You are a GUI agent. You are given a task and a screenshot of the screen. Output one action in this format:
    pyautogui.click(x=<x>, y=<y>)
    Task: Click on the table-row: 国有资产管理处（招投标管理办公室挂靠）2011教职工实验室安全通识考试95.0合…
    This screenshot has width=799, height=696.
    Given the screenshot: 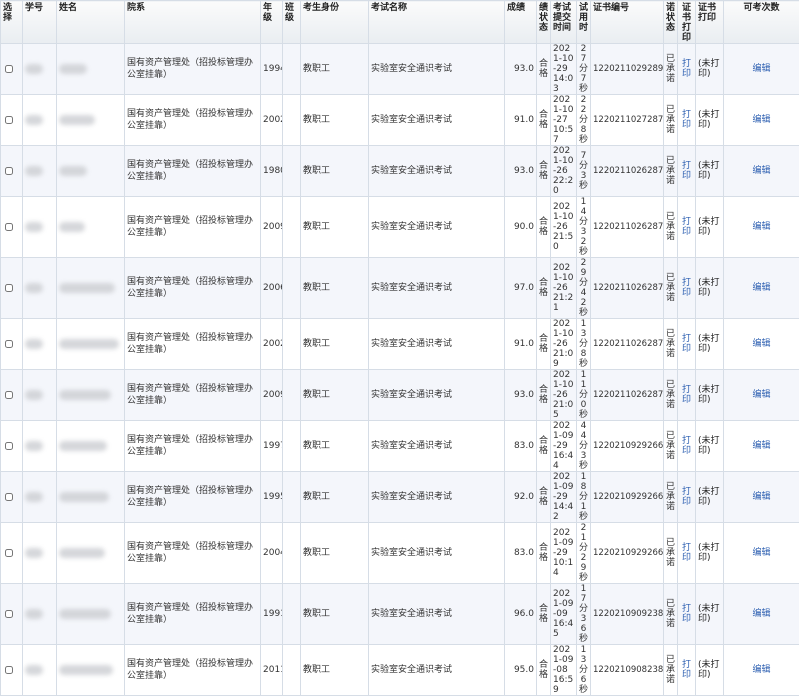 What is the action you would take?
    pyautogui.click(x=400, y=670)
    